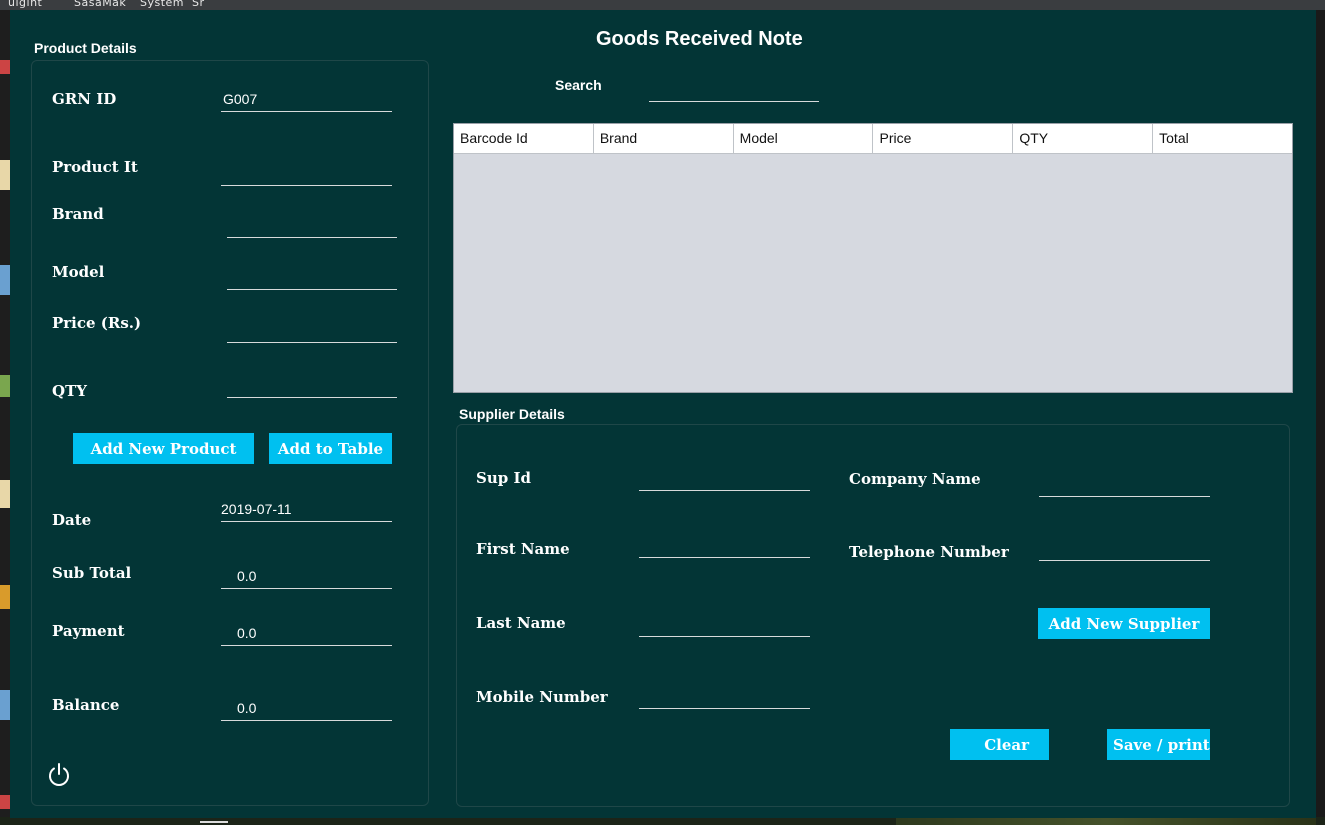 This screenshot has height=825, width=1325. Describe the element at coordinates (330, 448) in the screenshot. I see `add-to-table-button: Add to Table` at that location.